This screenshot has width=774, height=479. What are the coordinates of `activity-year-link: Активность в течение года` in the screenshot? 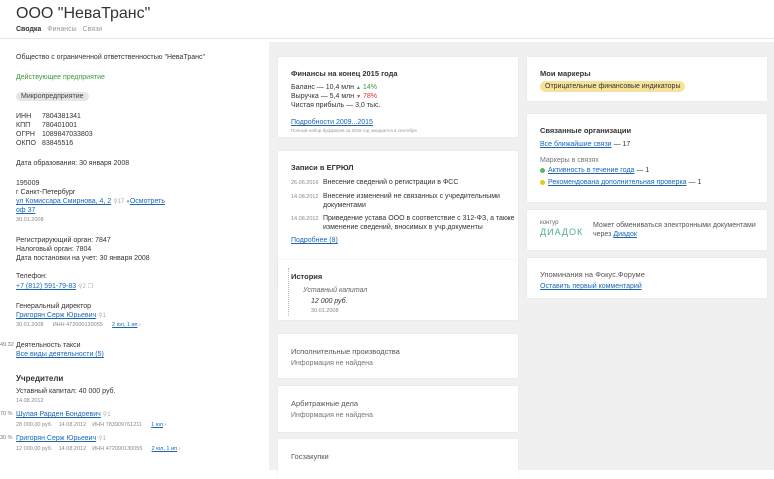 It's located at (591, 170).